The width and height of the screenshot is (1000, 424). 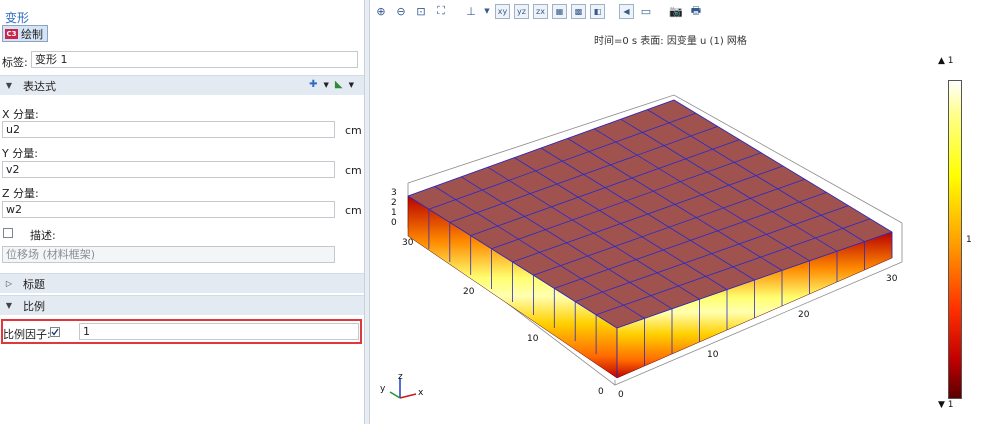 What do you see at coordinates (955, 239) in the screenshot?
I see `colorbar` at bounding box center [955, 239].